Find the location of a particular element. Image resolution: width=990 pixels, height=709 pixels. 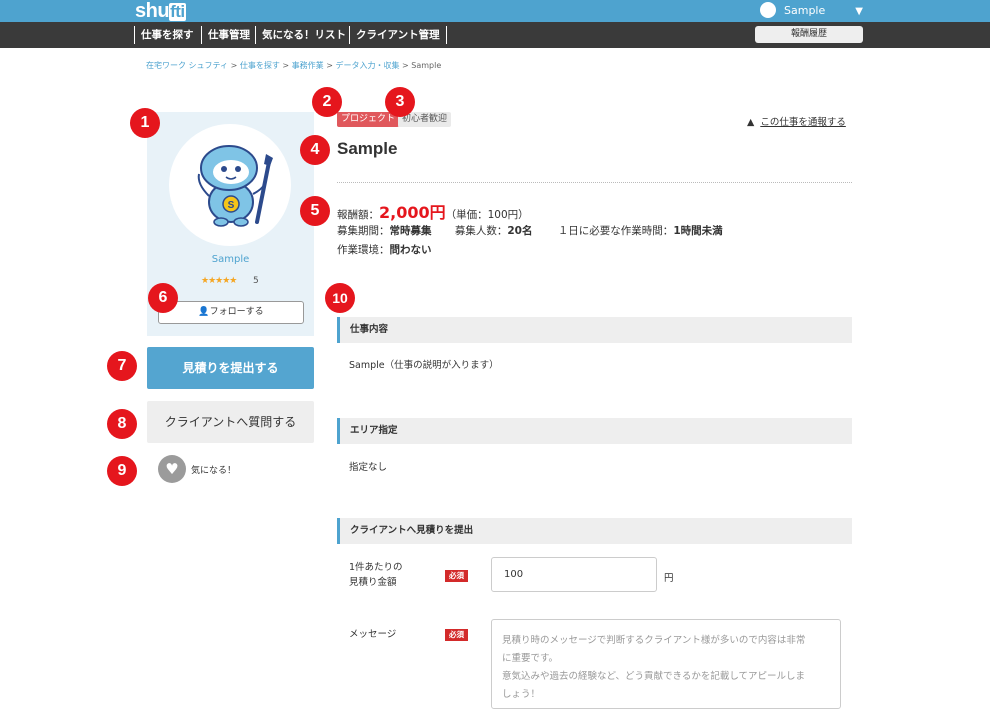

message-placeholder-line1: 見積り時のメッセージで判断するクライアント様が多いので内容は非常 is located at coordinates (654, 640).